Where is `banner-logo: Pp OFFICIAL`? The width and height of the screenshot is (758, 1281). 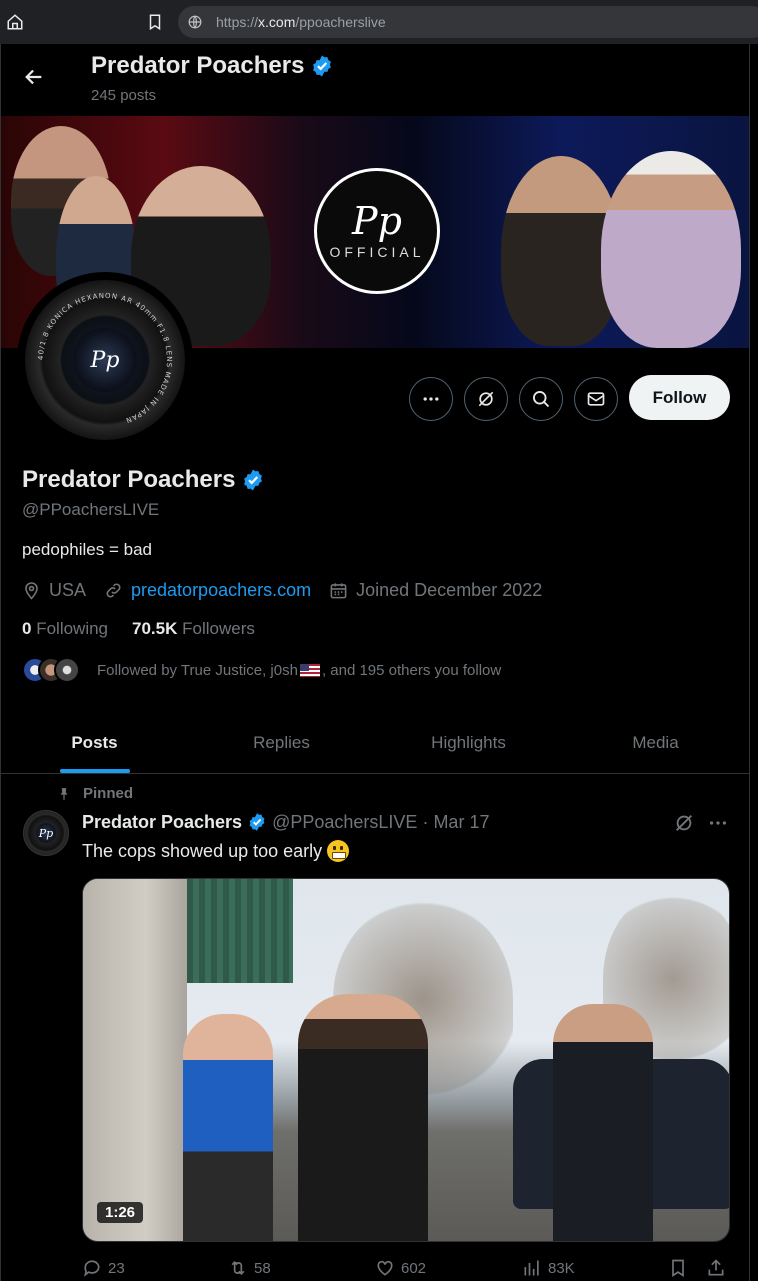 banner-logo: Pp OFFICIAL is located at coordinates (377, 231).